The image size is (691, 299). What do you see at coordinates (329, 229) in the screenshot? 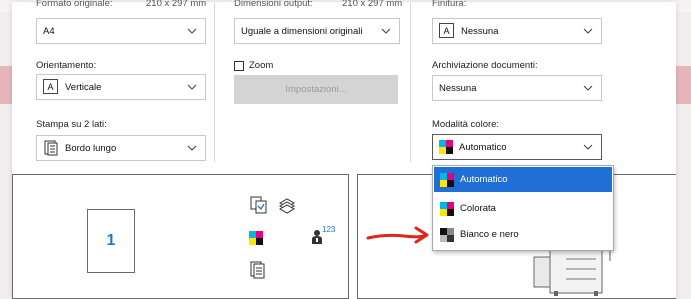
I see `copies-superscript: 123` at bounding box center [329, 229].